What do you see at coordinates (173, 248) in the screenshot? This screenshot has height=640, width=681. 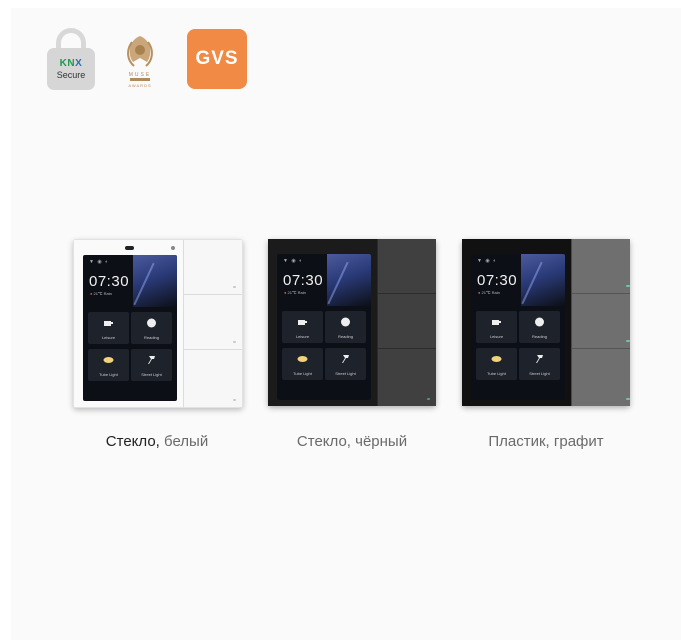 I see `sensor-icon` at bounding box center [173, 248].